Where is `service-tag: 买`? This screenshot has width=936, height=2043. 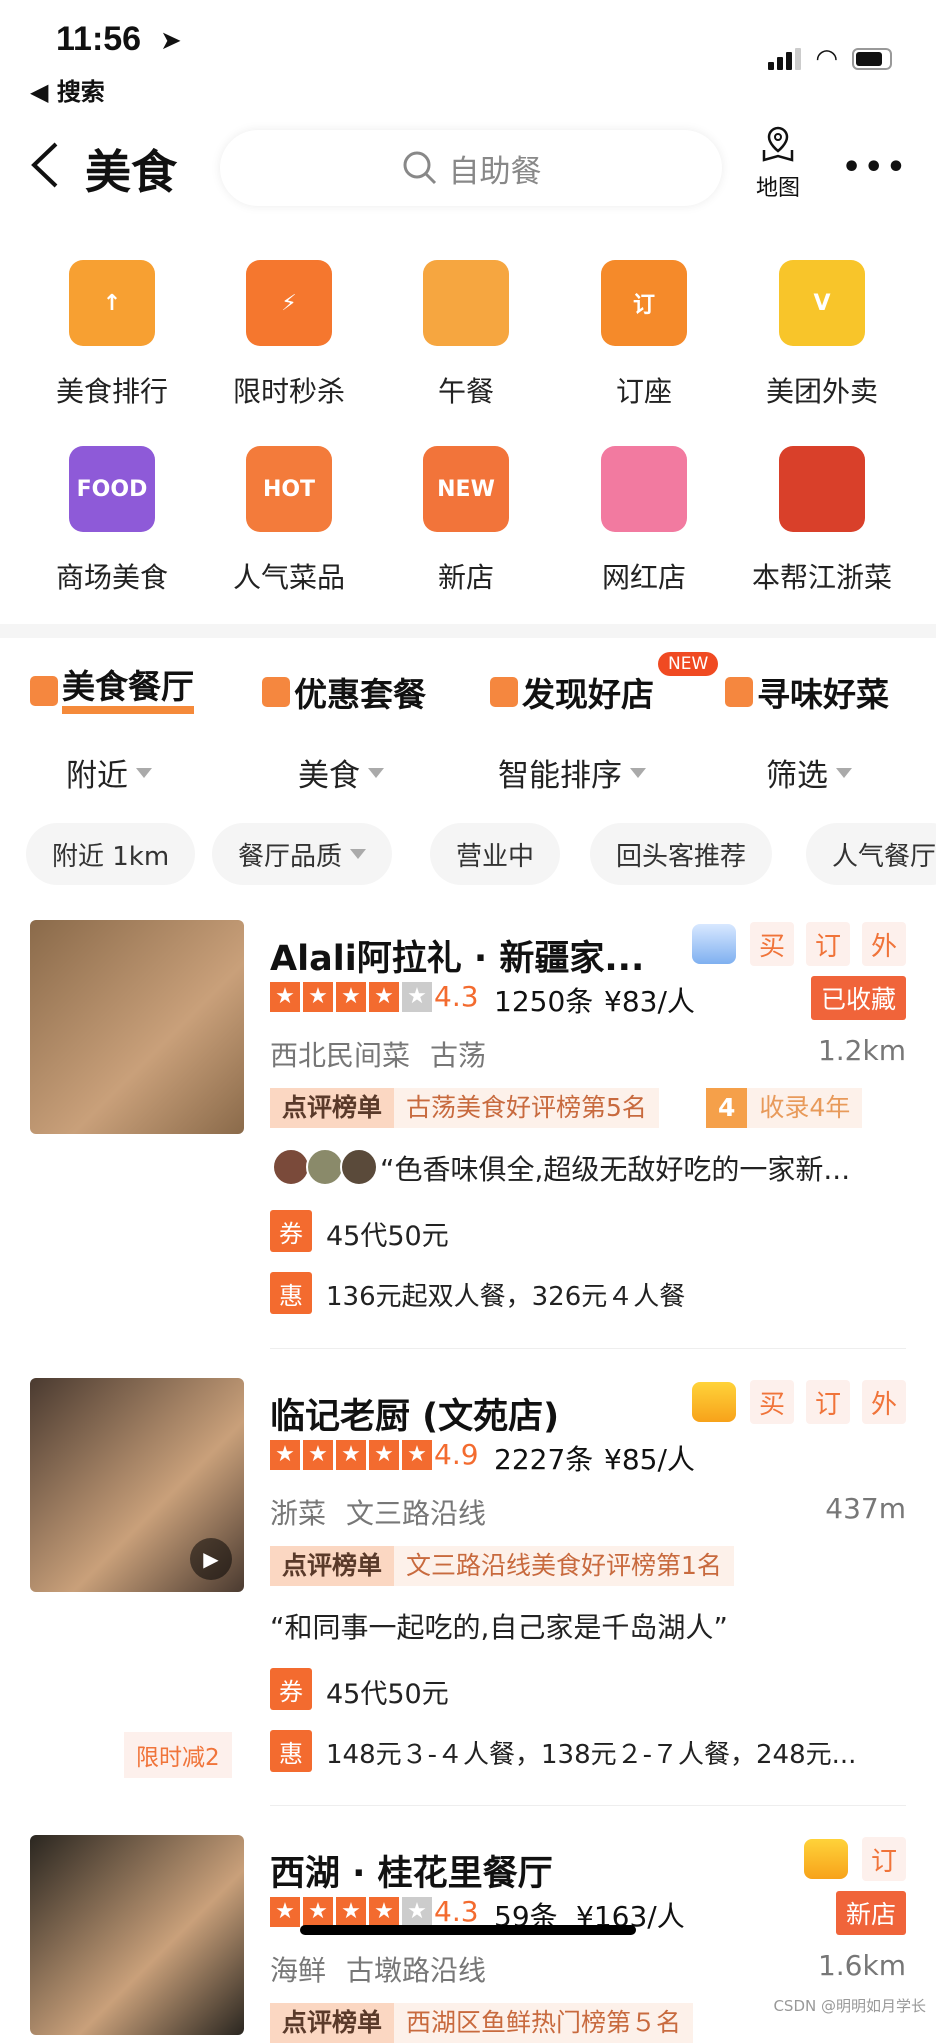 service-tag: 买 is located at coordinates (772, 1402).